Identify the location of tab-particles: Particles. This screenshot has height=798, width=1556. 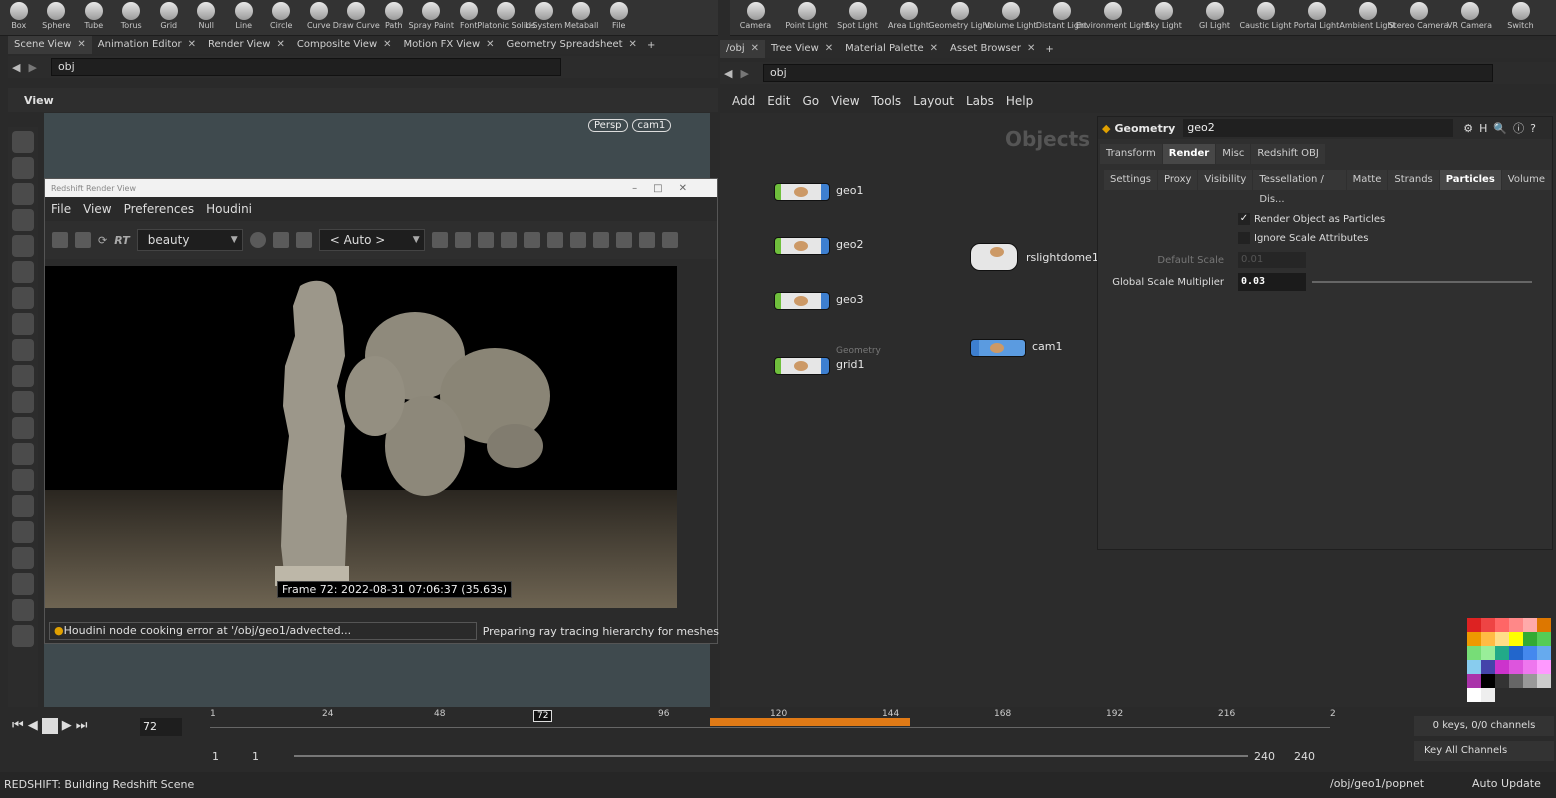
(1470, 180).